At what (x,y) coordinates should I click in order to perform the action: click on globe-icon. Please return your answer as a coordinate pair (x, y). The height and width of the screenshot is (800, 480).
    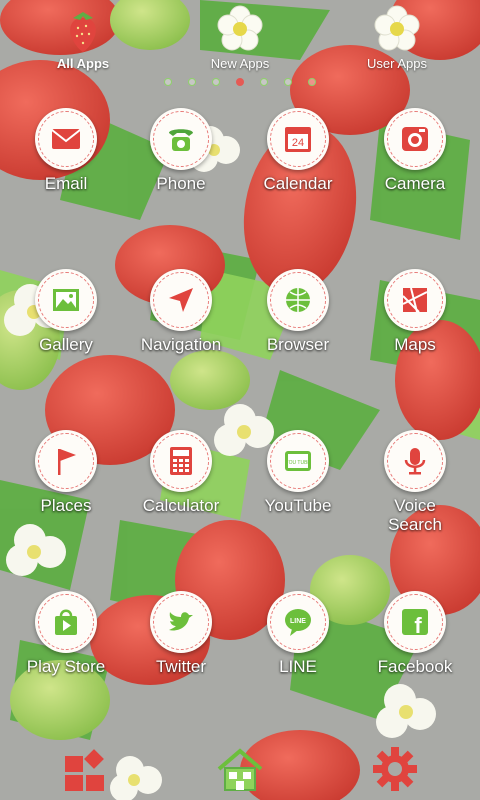
    Looking at the image, I should click on (298, 300).